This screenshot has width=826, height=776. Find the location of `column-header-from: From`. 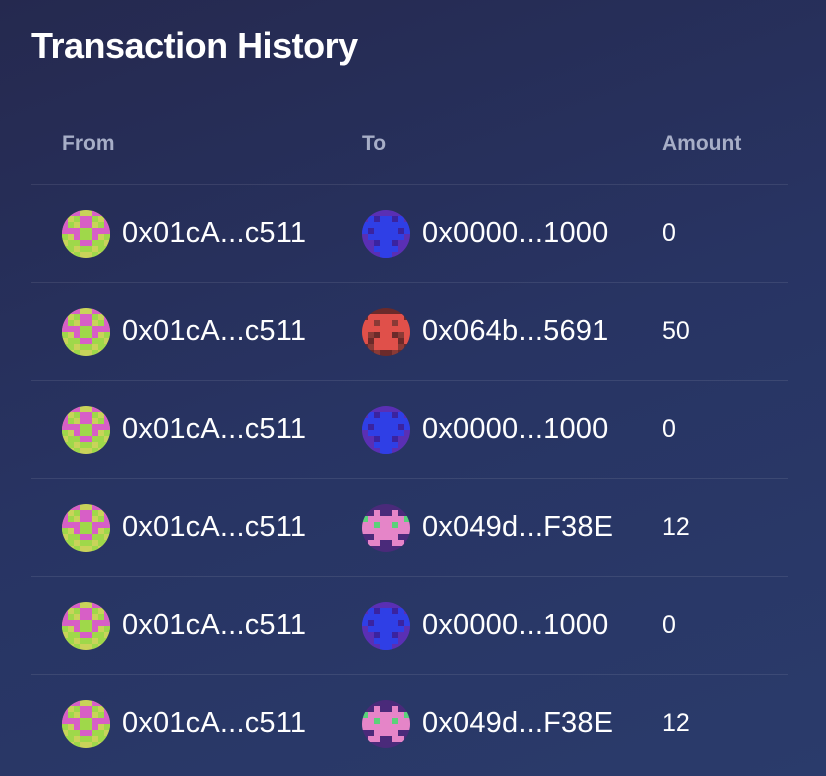

column-header-from: From is located at coordinates (88, 143).